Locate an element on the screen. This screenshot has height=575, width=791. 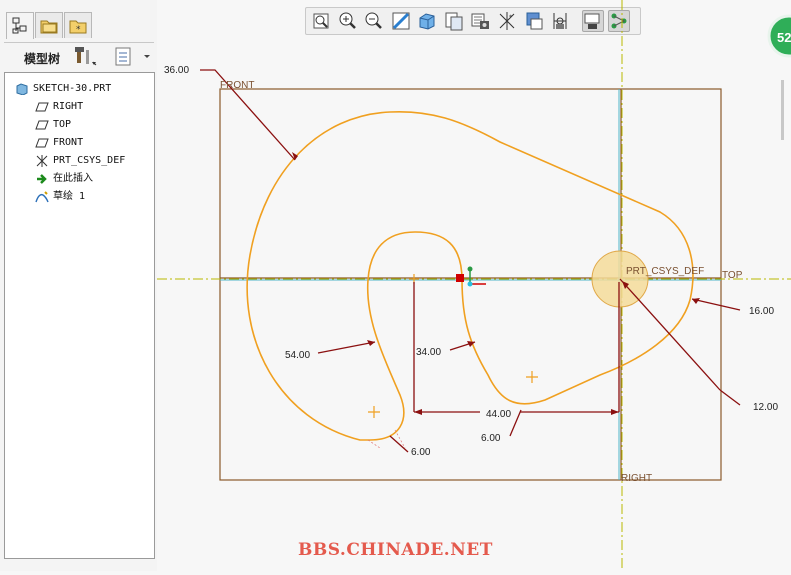
dim-54: 54.00 is located at coordinates (297, 355).